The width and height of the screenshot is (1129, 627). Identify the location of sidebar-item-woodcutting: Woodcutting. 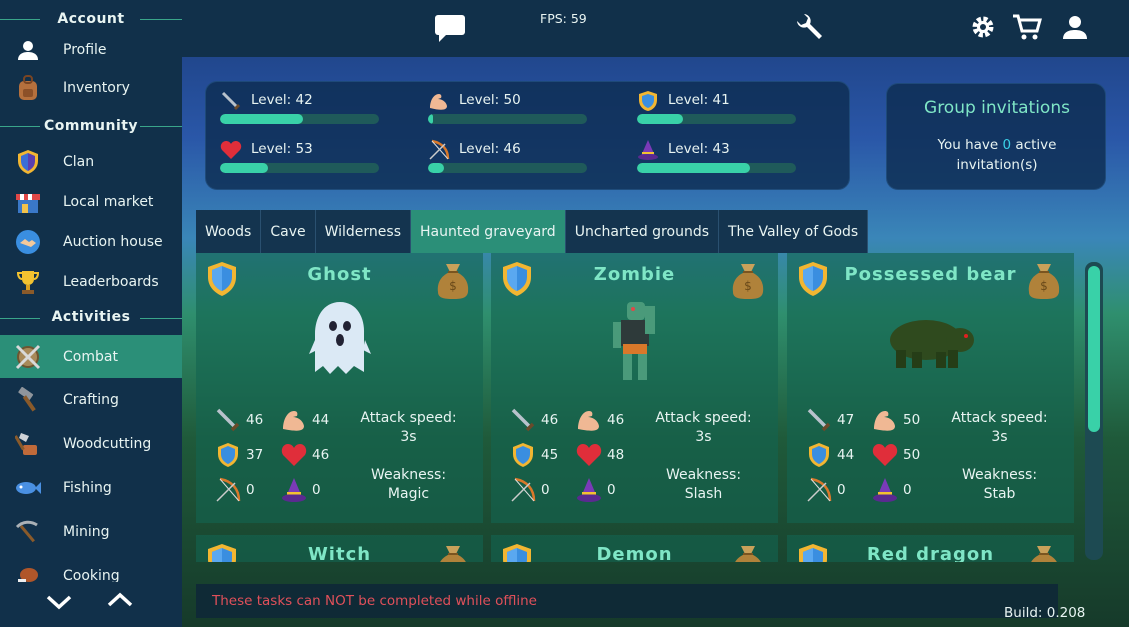
(91, 444).